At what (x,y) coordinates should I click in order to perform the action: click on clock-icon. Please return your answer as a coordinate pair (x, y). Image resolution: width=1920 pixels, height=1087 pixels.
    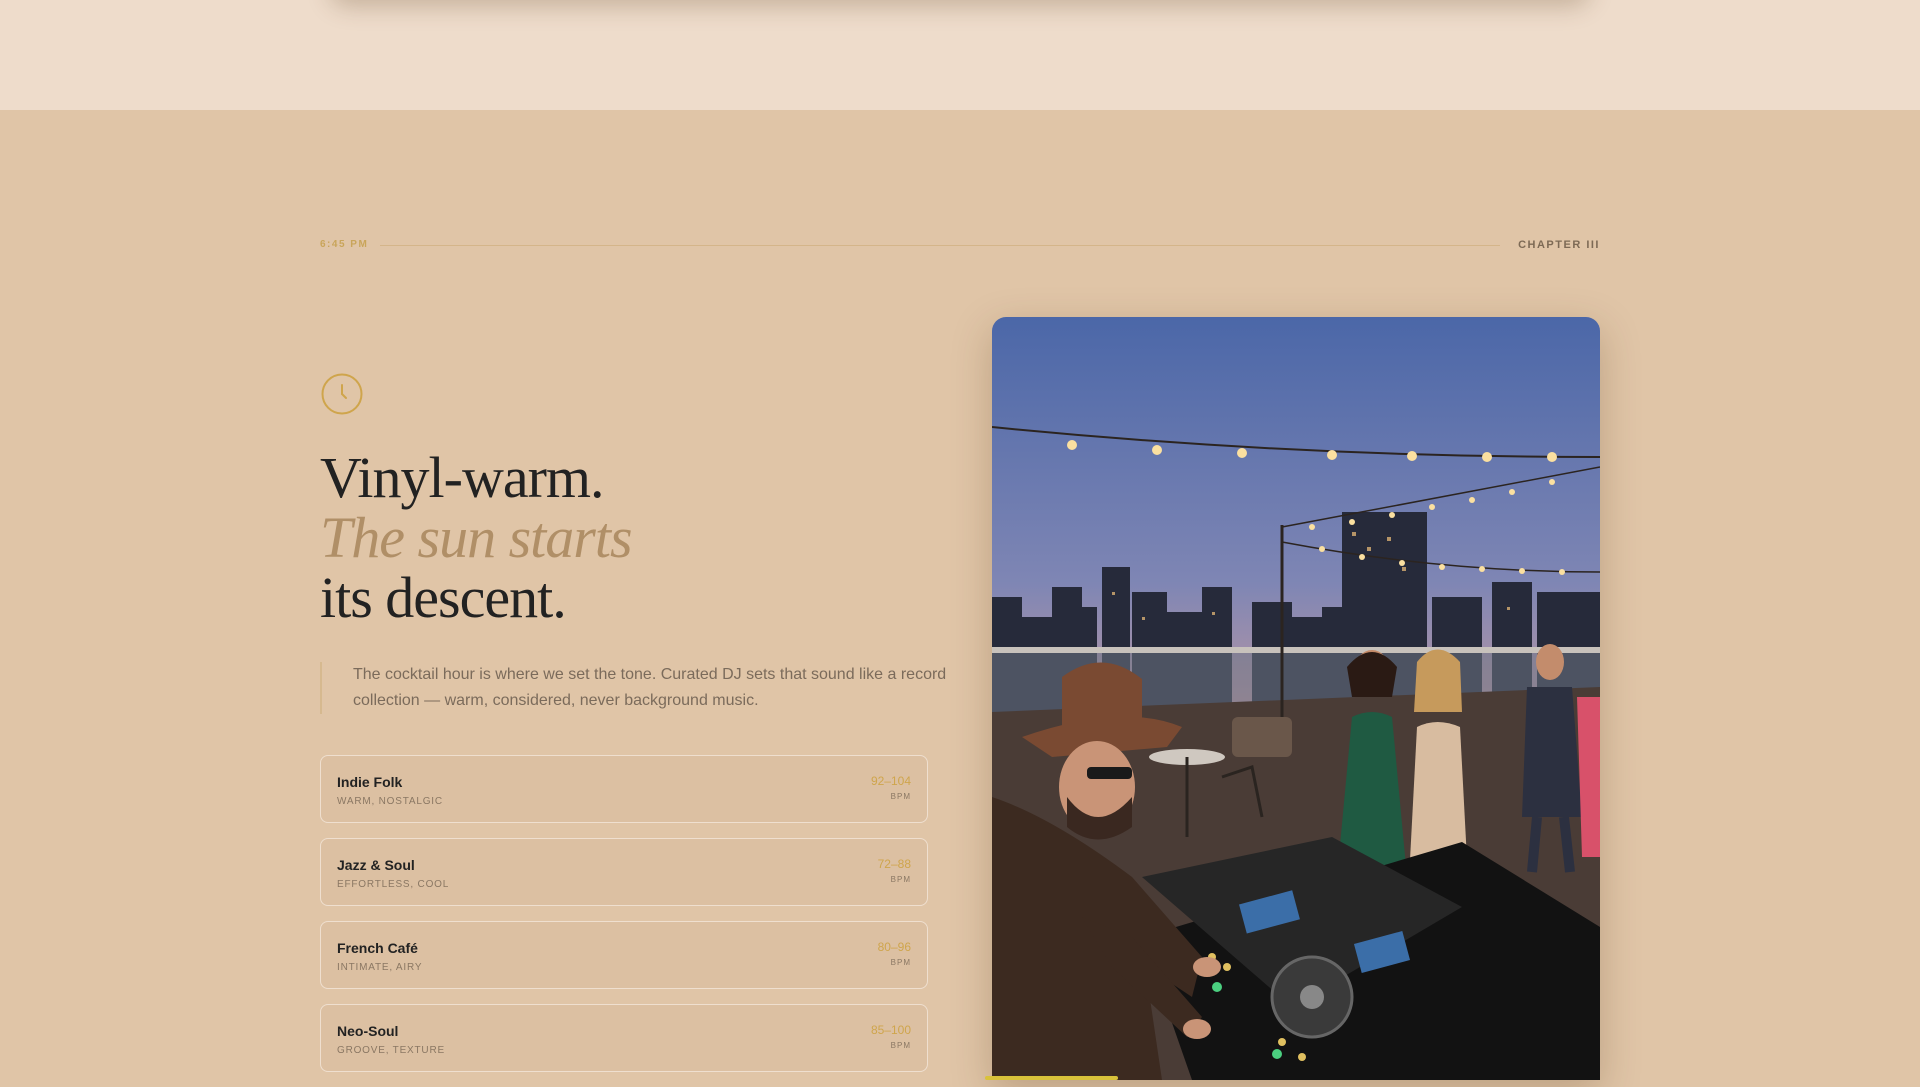
    Looking at the image, I should click on (342, 394).